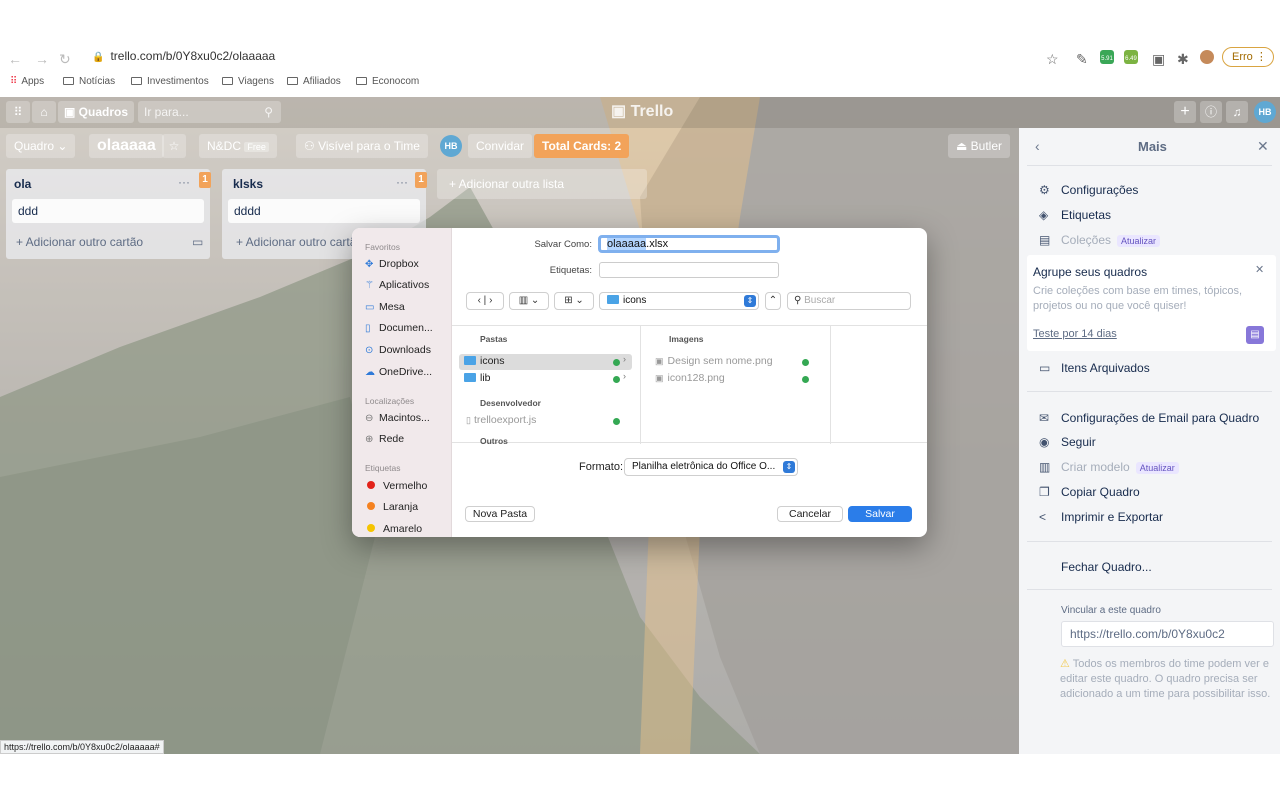  I want to click on address-bar: 🔒 trello.com/b/0Y8xu0c2/olaaaaa, so click(542, 58).